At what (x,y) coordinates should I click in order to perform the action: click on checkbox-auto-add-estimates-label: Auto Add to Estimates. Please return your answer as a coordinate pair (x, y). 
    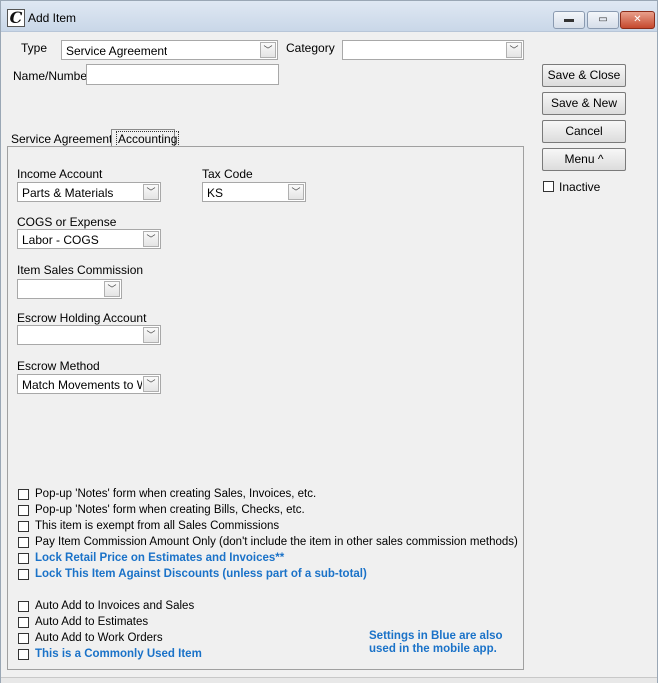
    Looking at the image, I should click on (92, 622).